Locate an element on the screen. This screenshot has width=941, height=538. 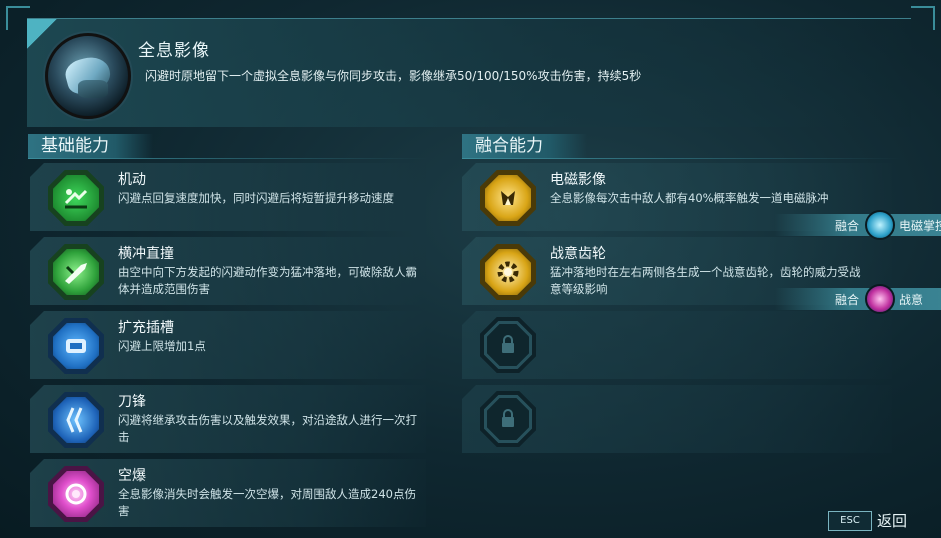
skill-card-blade: 刀锋 闪避将继承攻击伤害以及触发效果，对沿途敌人进行一次打击 is located at coordinates (228, 419).